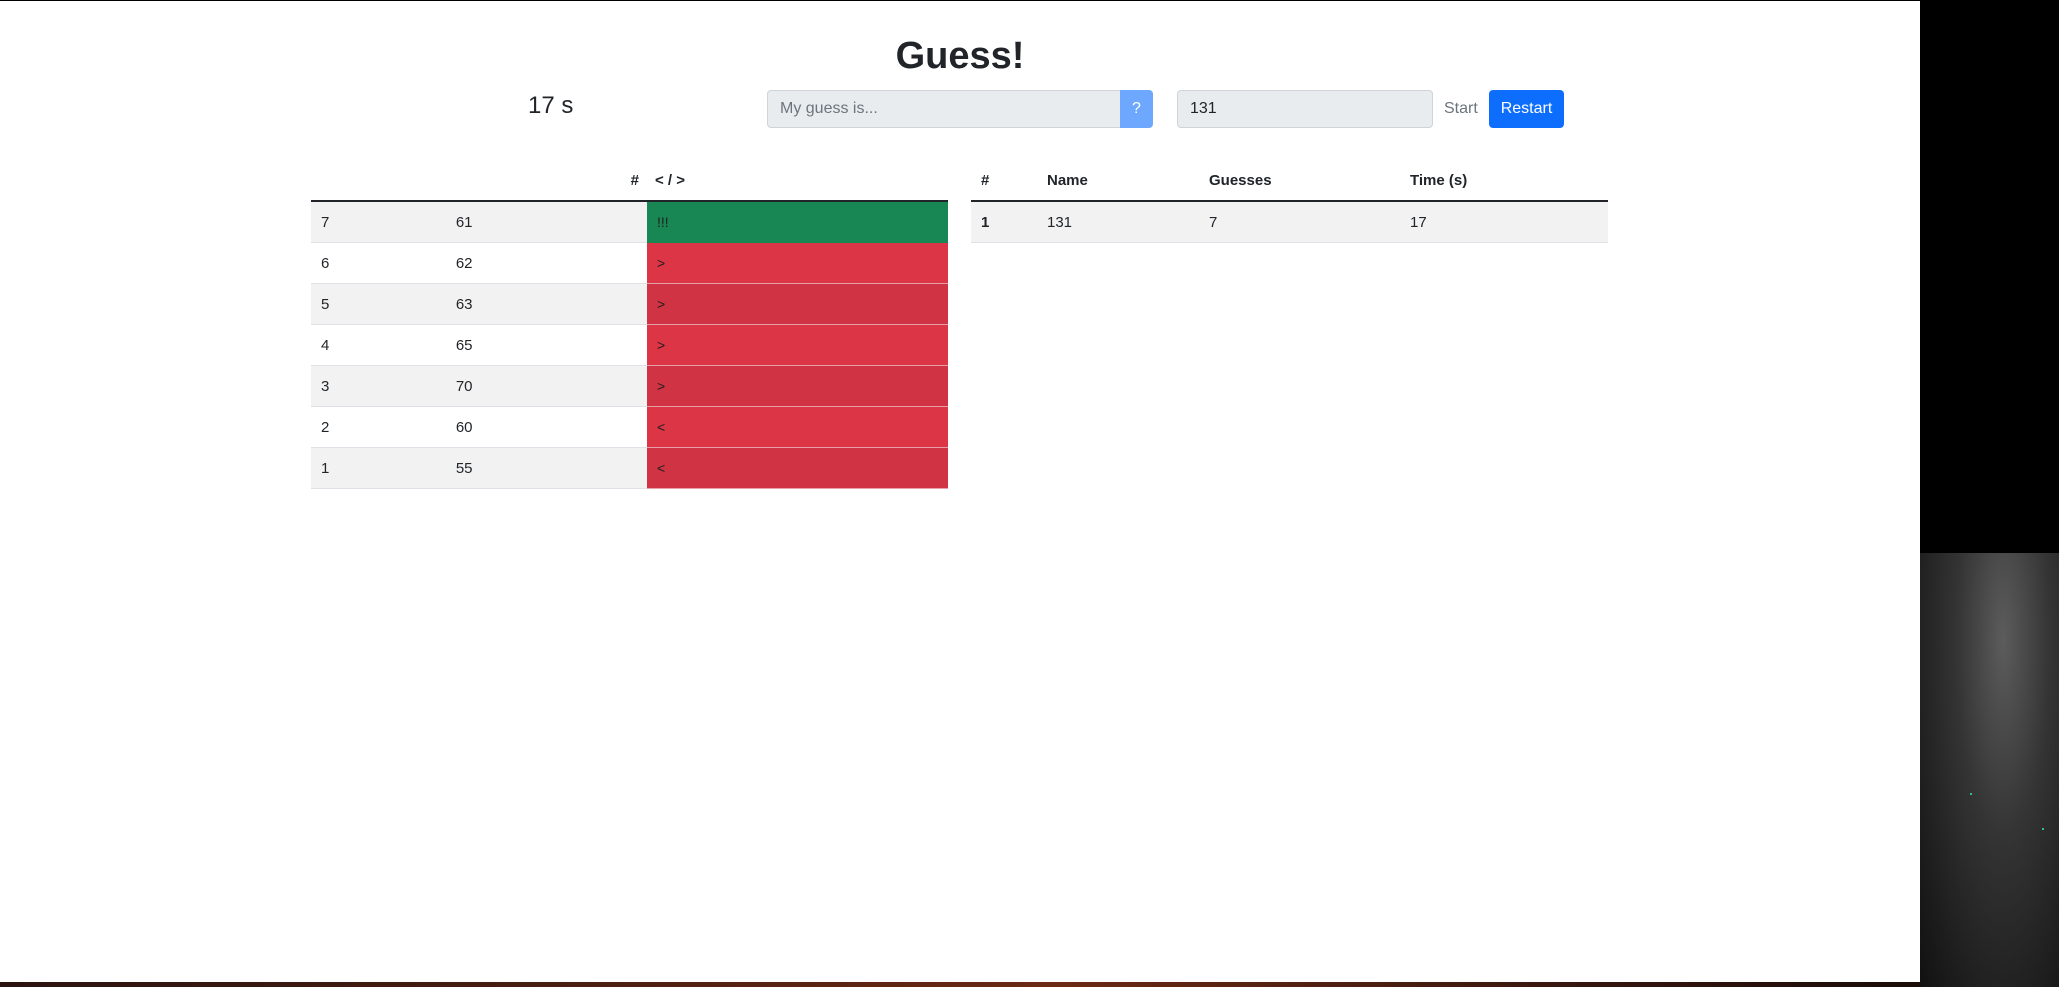 Image resolution: width=2059 pixels, height=987 pixels. I want to click on table-row: 1 55 <, so click(629, 468).